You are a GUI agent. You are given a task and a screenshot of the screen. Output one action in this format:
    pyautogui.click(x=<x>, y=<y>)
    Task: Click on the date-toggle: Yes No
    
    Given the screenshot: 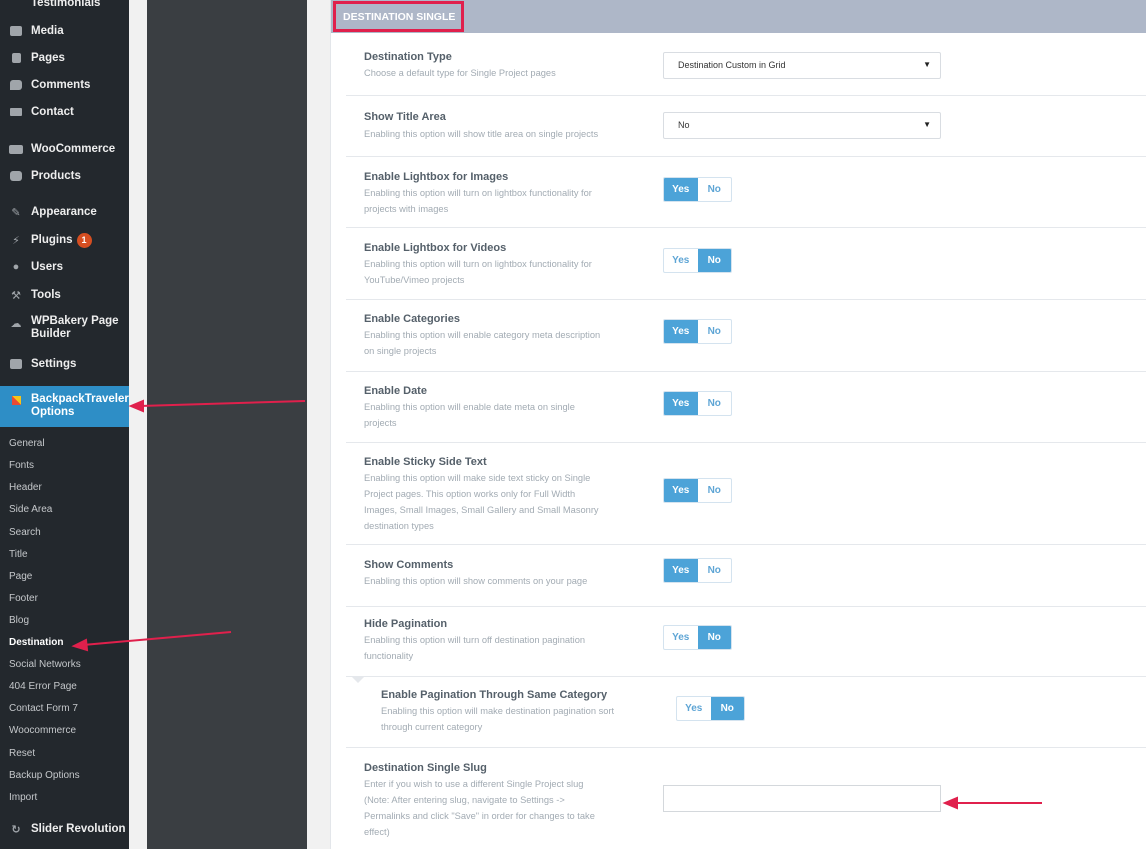 What is the action you would take?
    pyautogui.click(x=697, y=403)
    